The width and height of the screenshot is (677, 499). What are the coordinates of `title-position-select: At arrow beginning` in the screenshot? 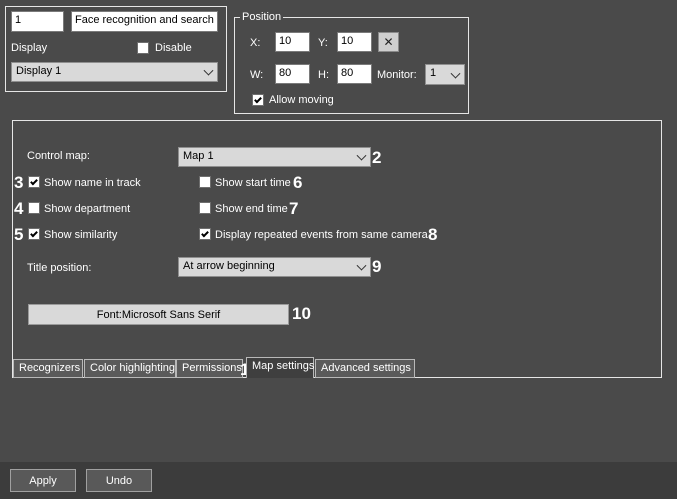 It's located at (274, 267).